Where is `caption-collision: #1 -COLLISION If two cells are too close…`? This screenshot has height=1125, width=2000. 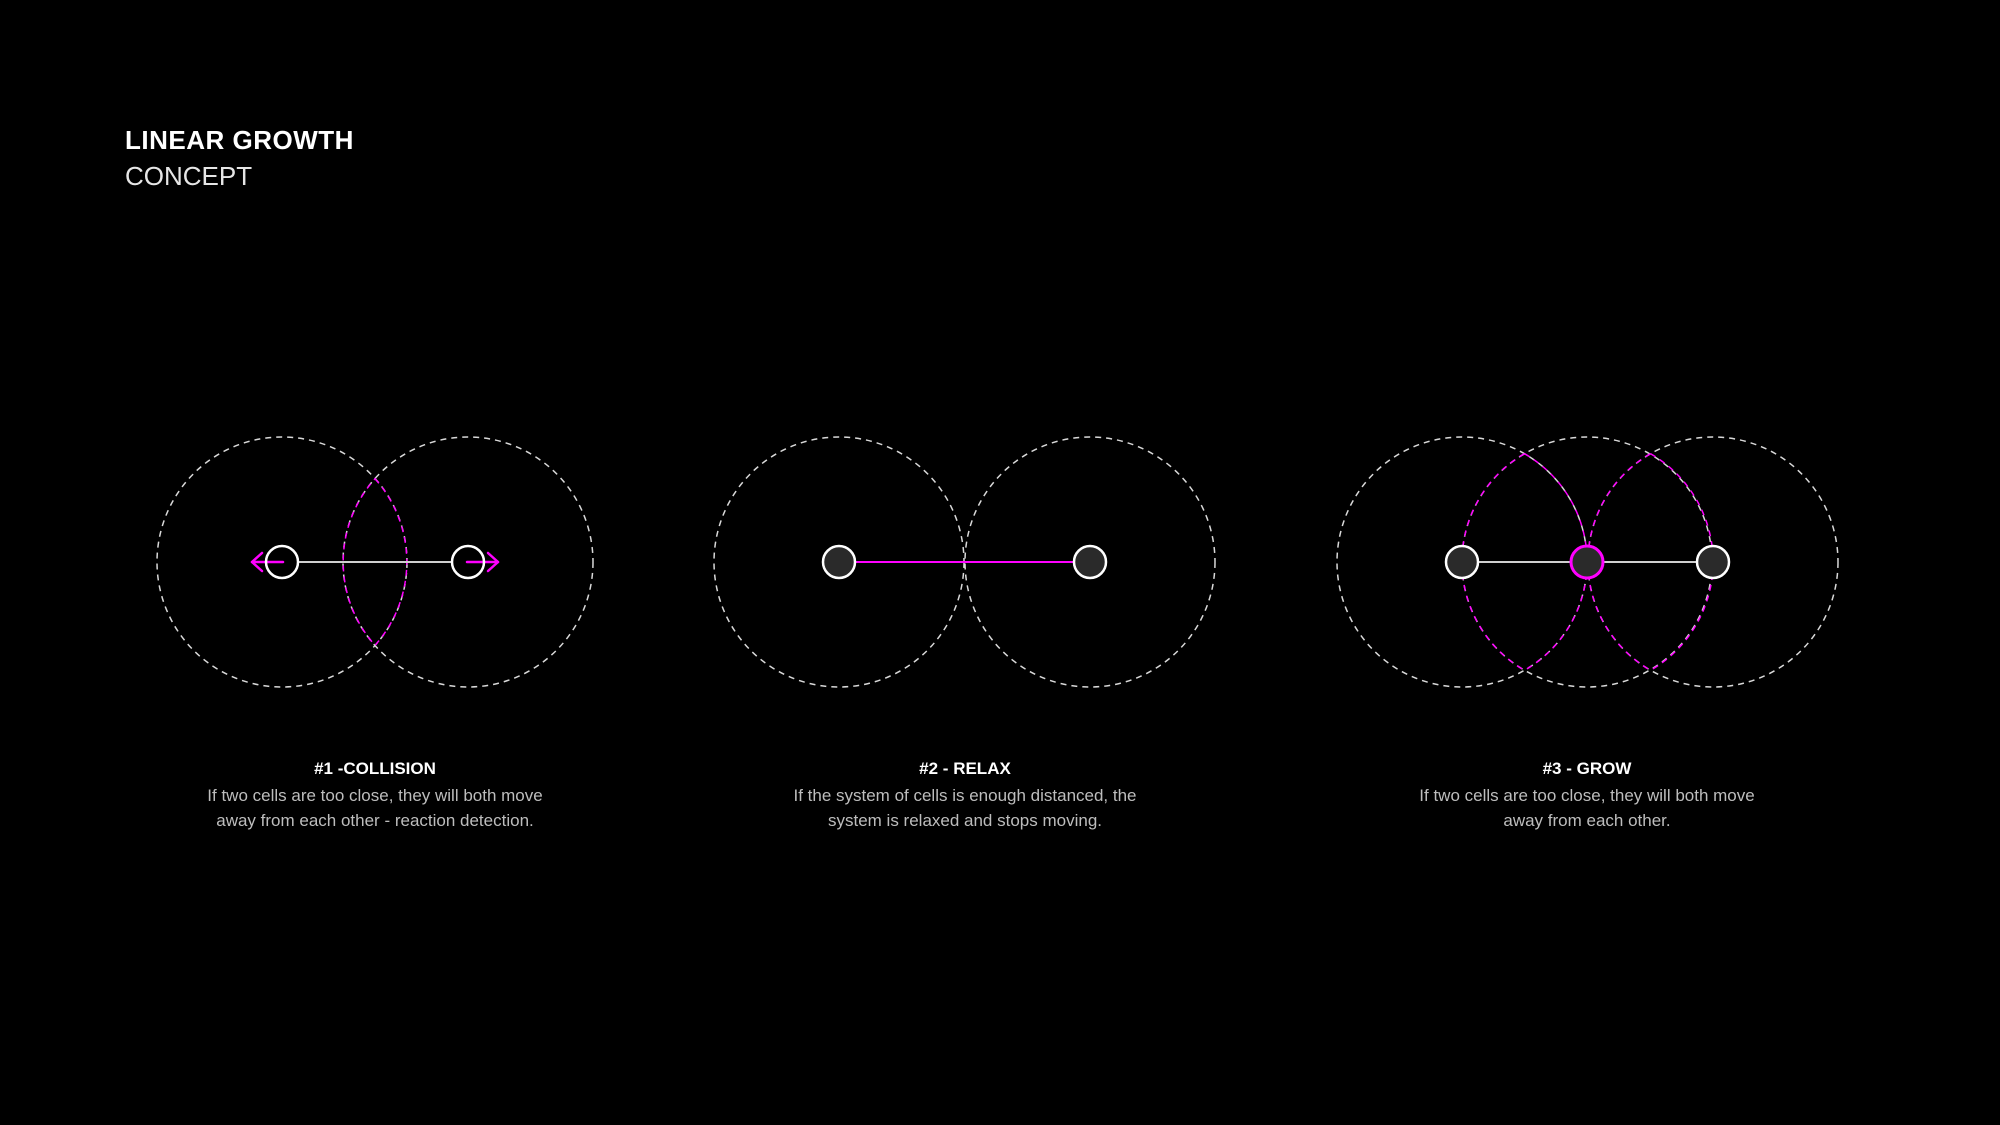 caption-collision: #1 -COLLISION If two cells are too close… is located at coordinates (375, 795).